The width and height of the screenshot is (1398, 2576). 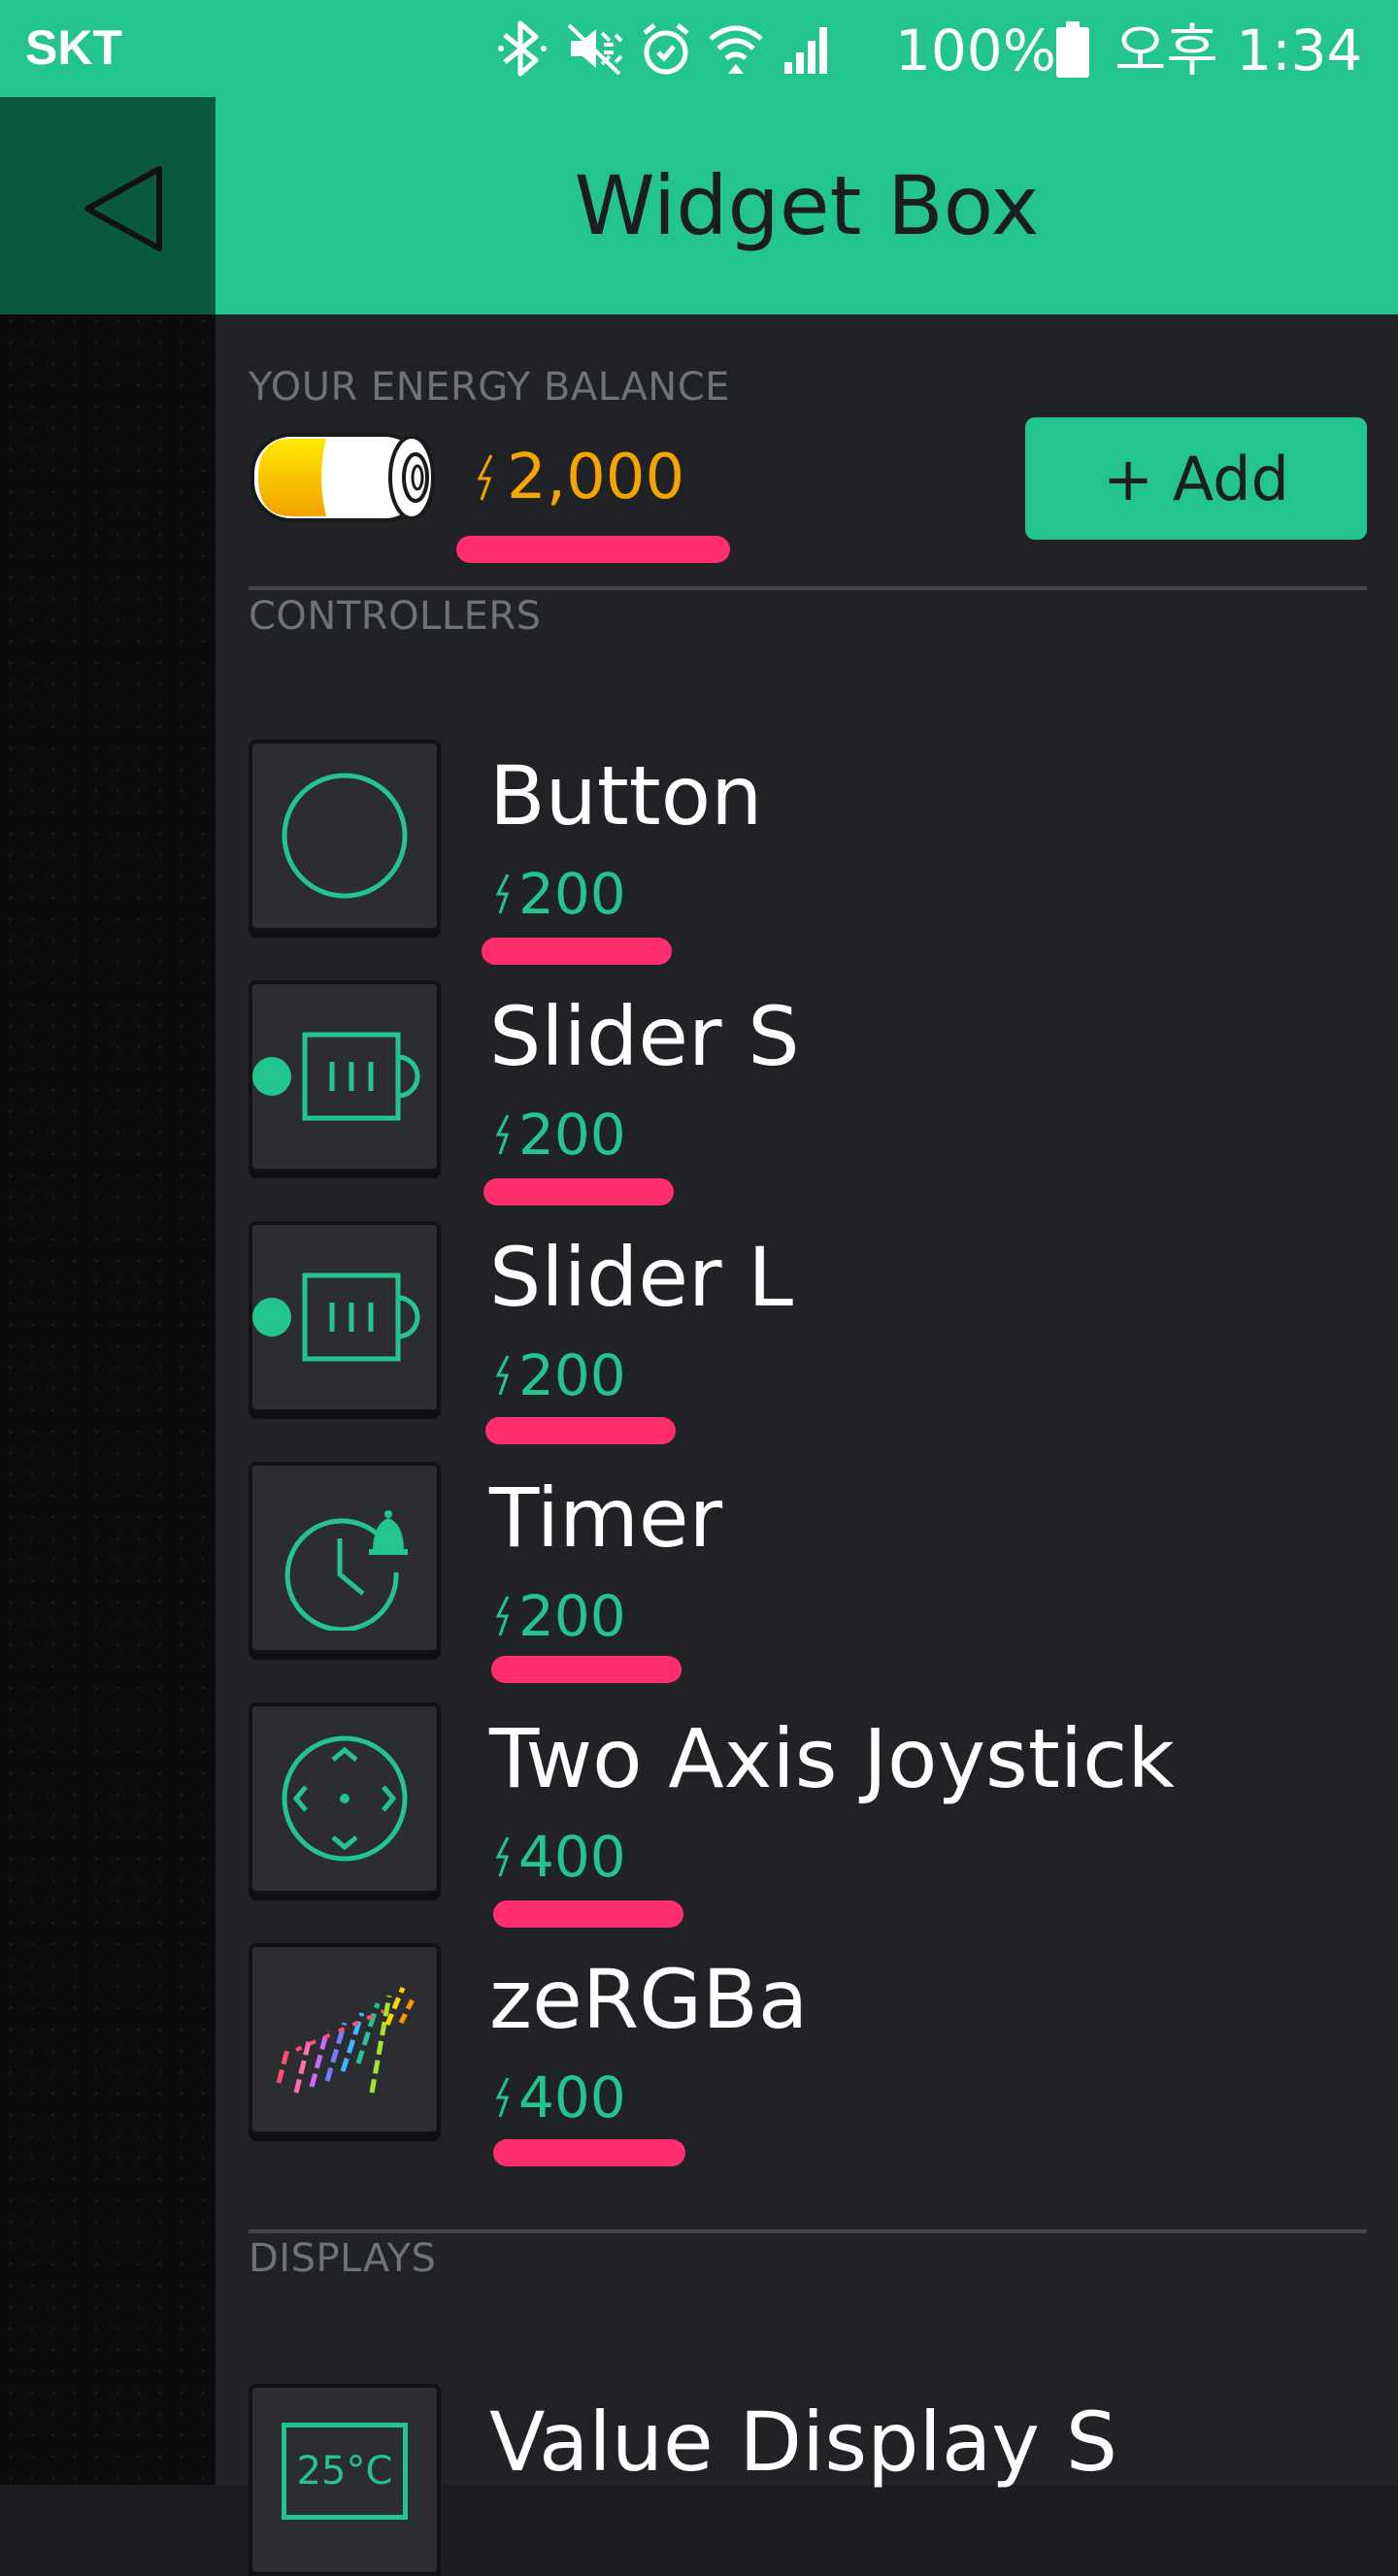 I want to click on status-bar: SKT 100% 오후 1:34, so click(x=699, y=49).